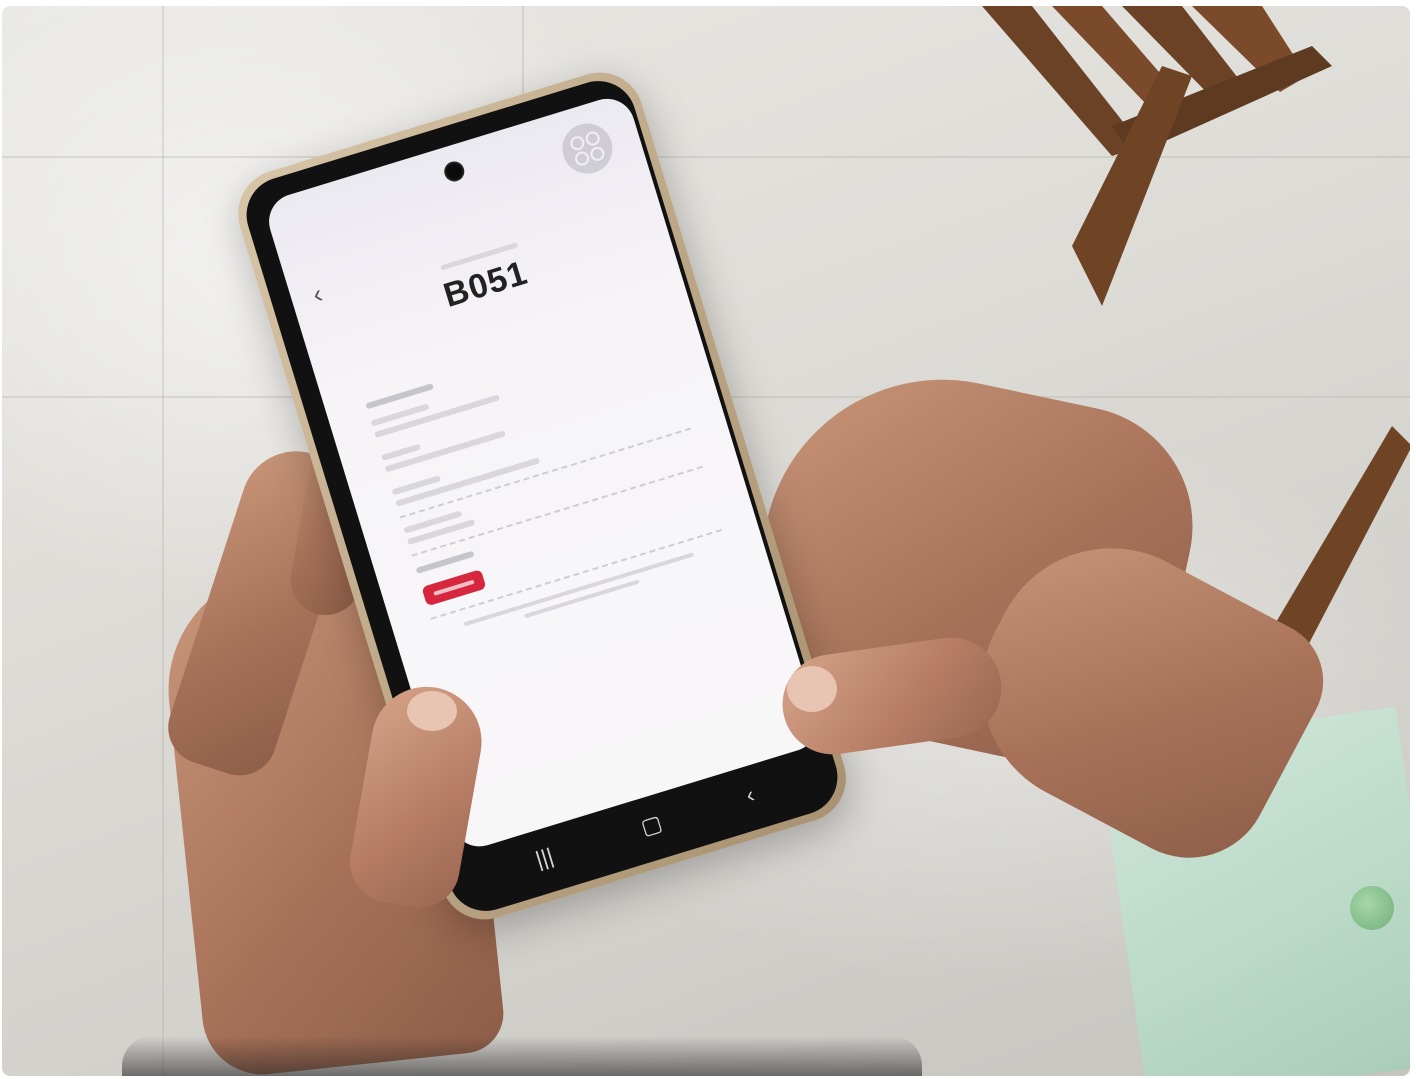  I want to click on foreground-object, so click(522, 1056).